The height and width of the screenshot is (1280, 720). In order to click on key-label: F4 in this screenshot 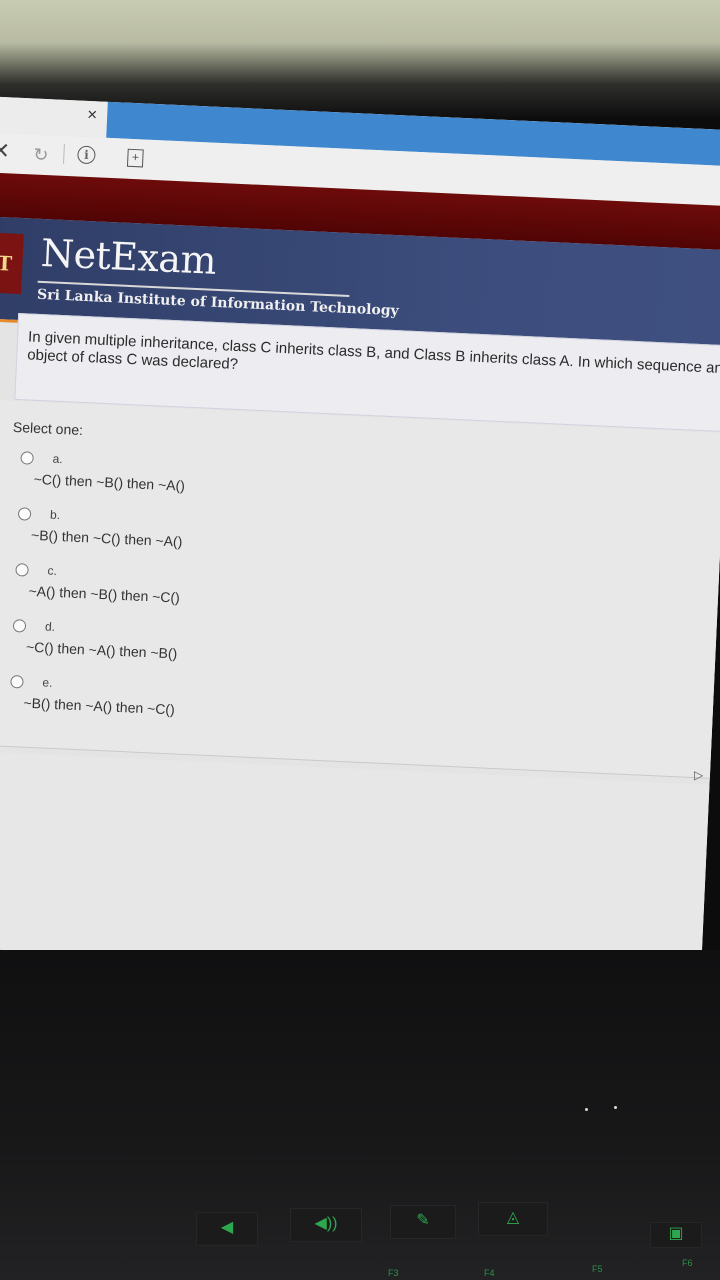, I will do `click(489, 1273)`.